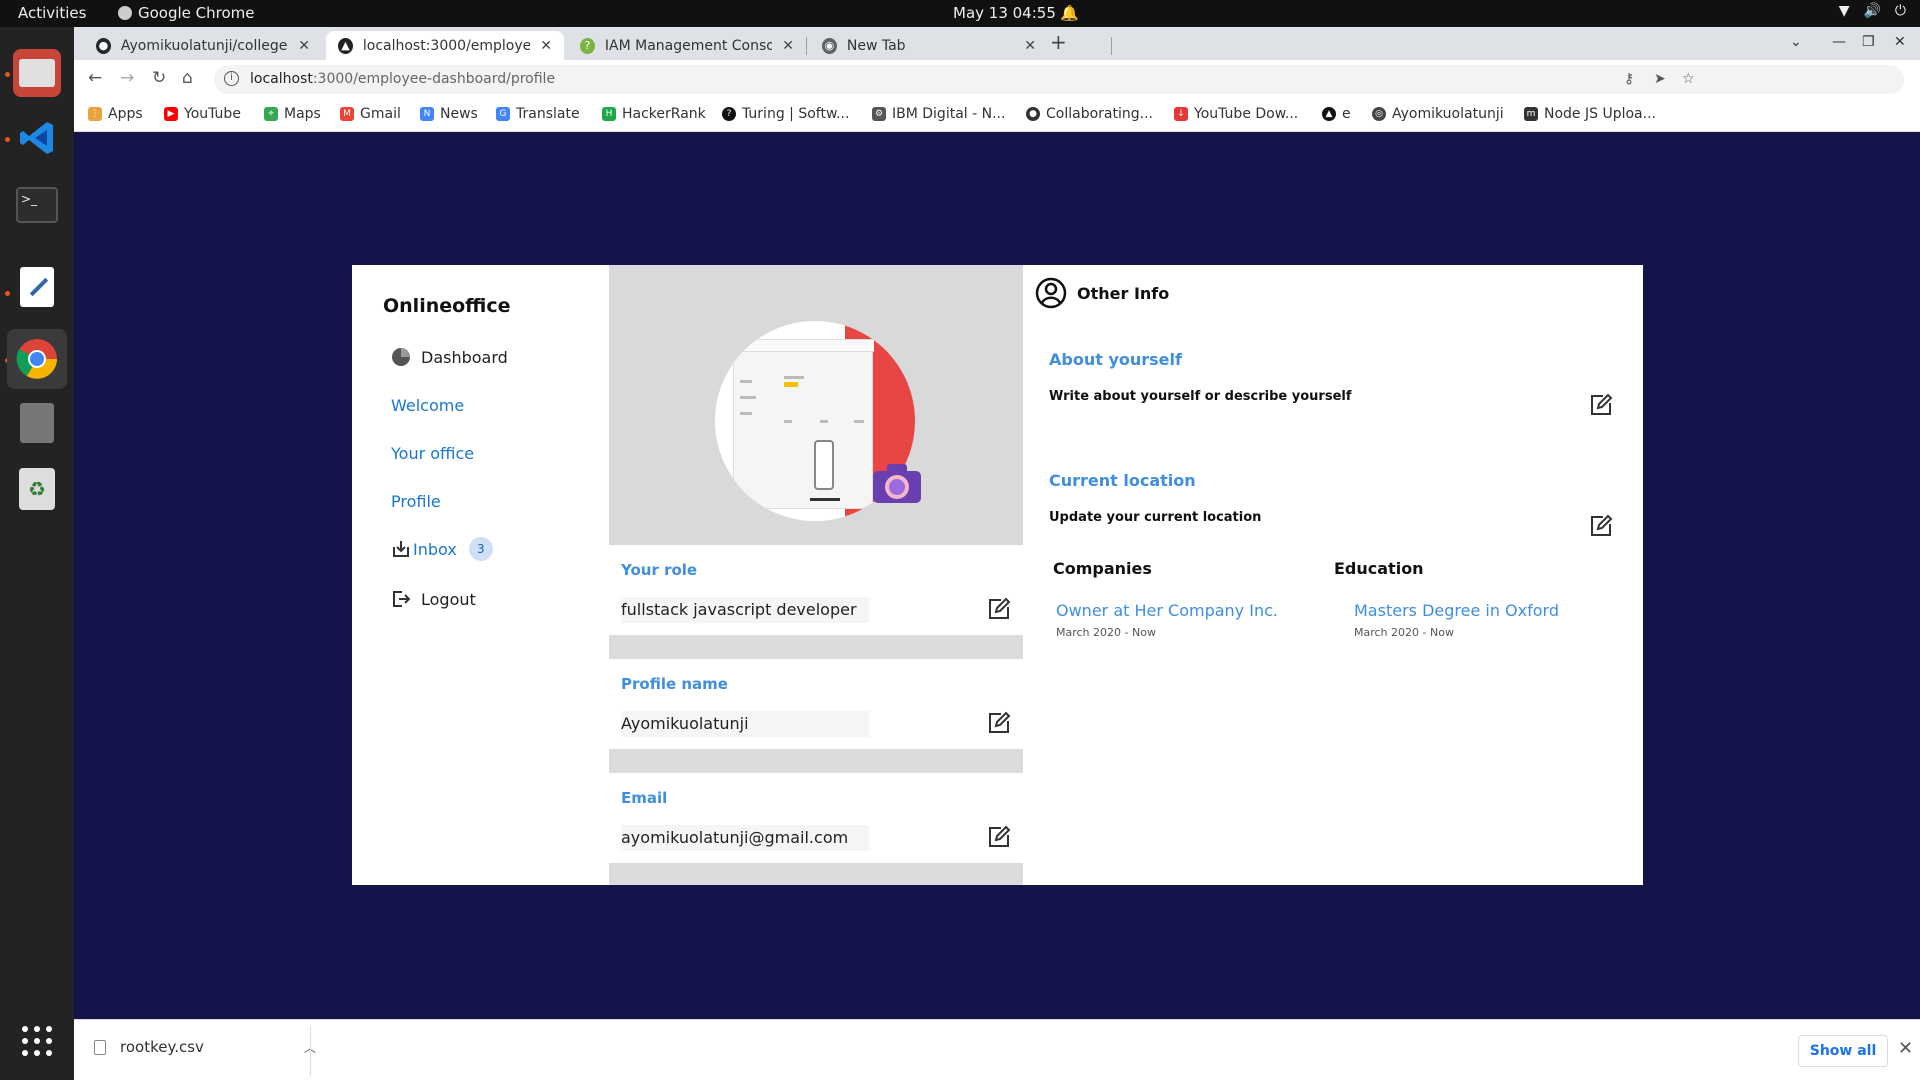  Describe the element at coordinates (1004, 13) in the screenshot. I see `clock: May 13 04:55` at that location.